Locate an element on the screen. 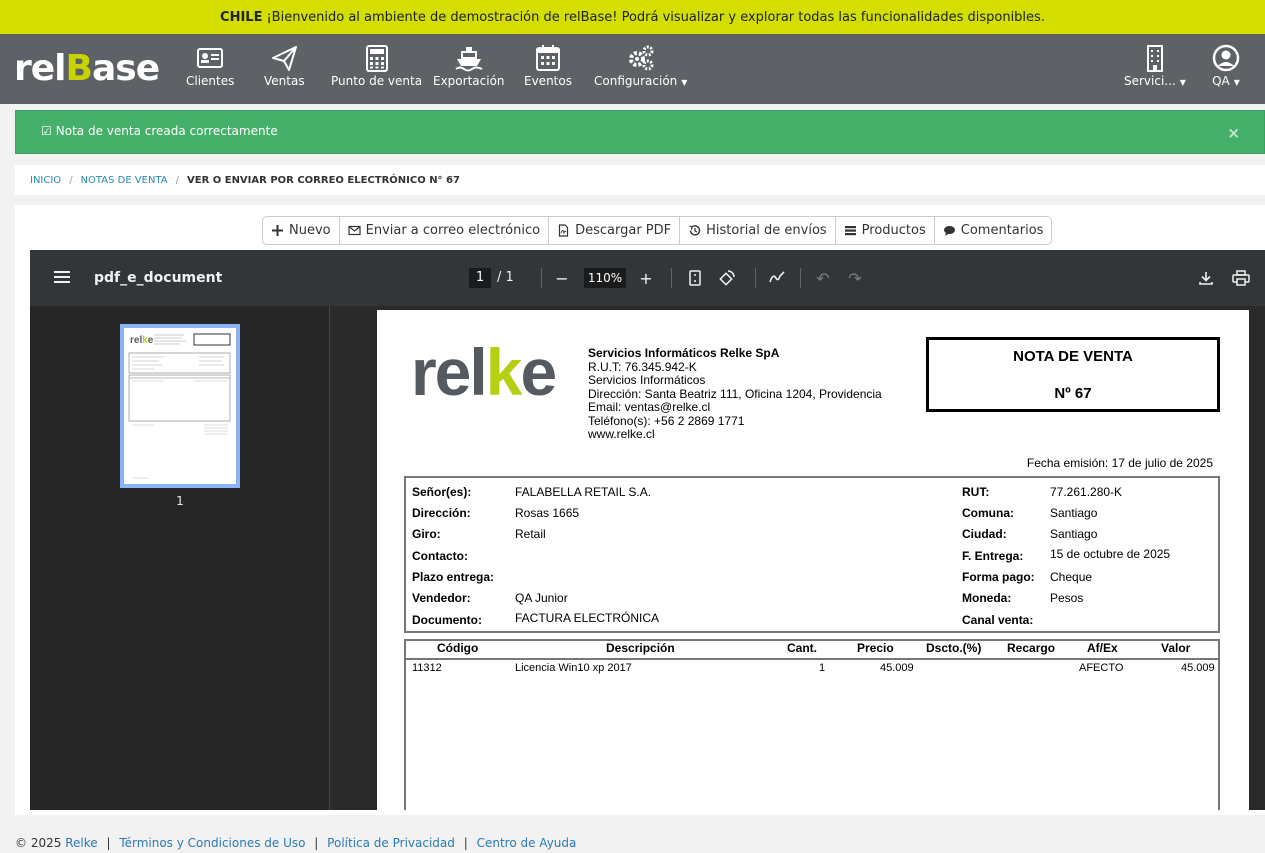  nav-clientes: Clientes is located at coordinates (210, 69).